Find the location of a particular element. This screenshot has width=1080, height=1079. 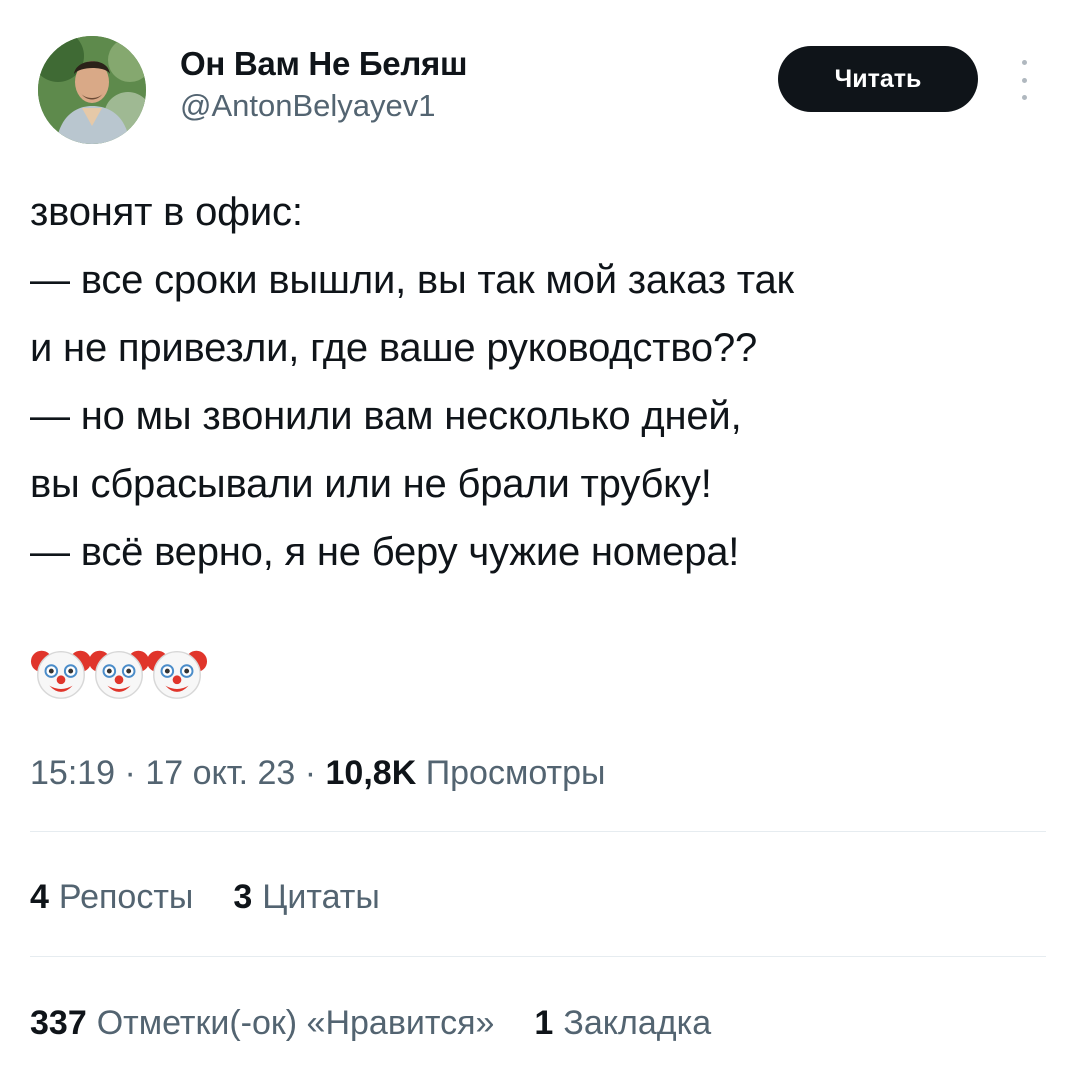

avatar-photo is located at coordinates (92, 90).